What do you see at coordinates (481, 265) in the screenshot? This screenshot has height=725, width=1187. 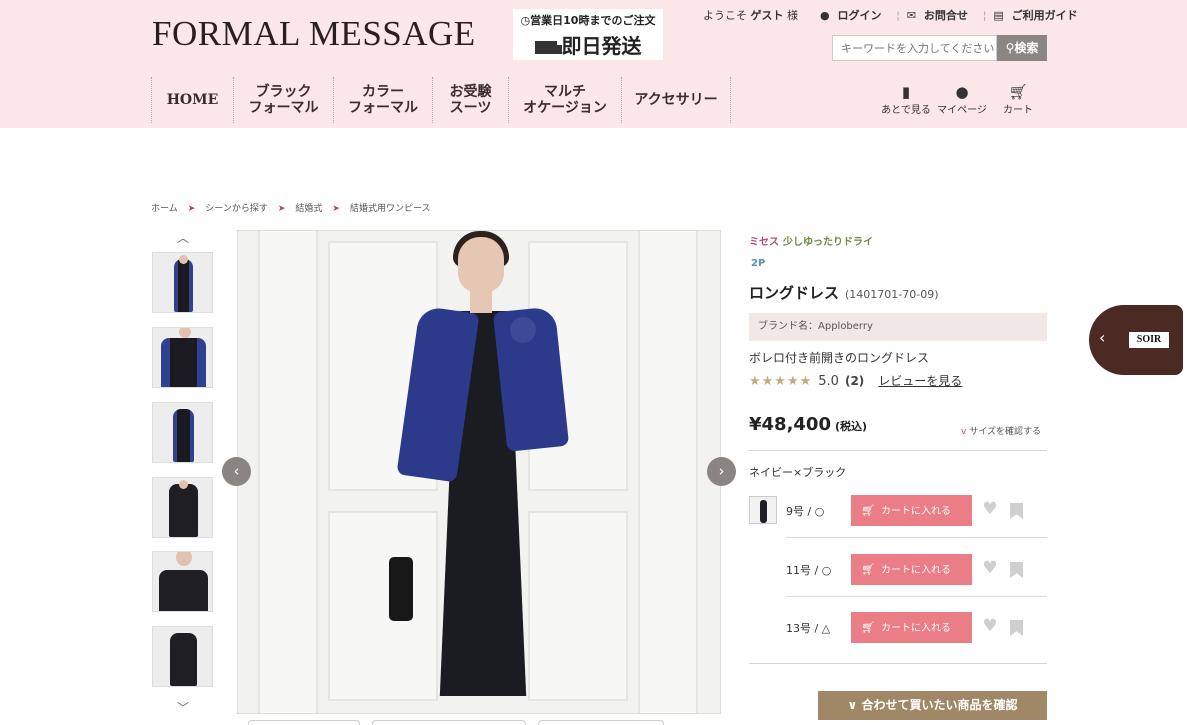 I see `model-face` at bounding box center [481, 265].